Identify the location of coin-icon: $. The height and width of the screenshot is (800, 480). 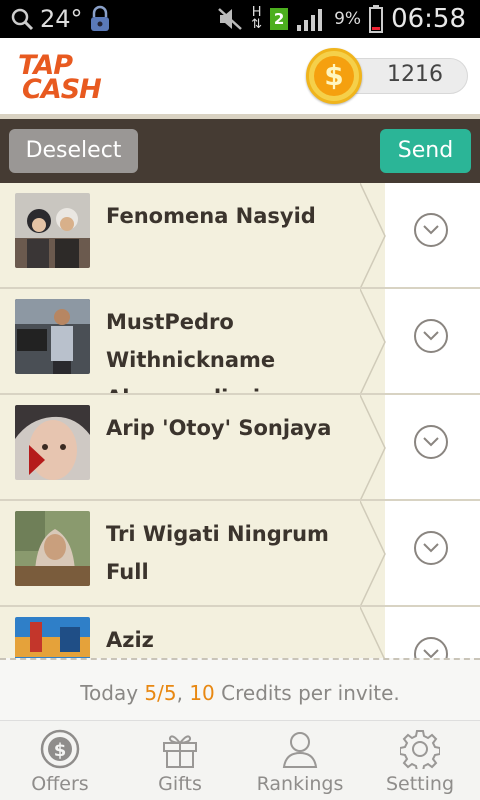
(334, 76).